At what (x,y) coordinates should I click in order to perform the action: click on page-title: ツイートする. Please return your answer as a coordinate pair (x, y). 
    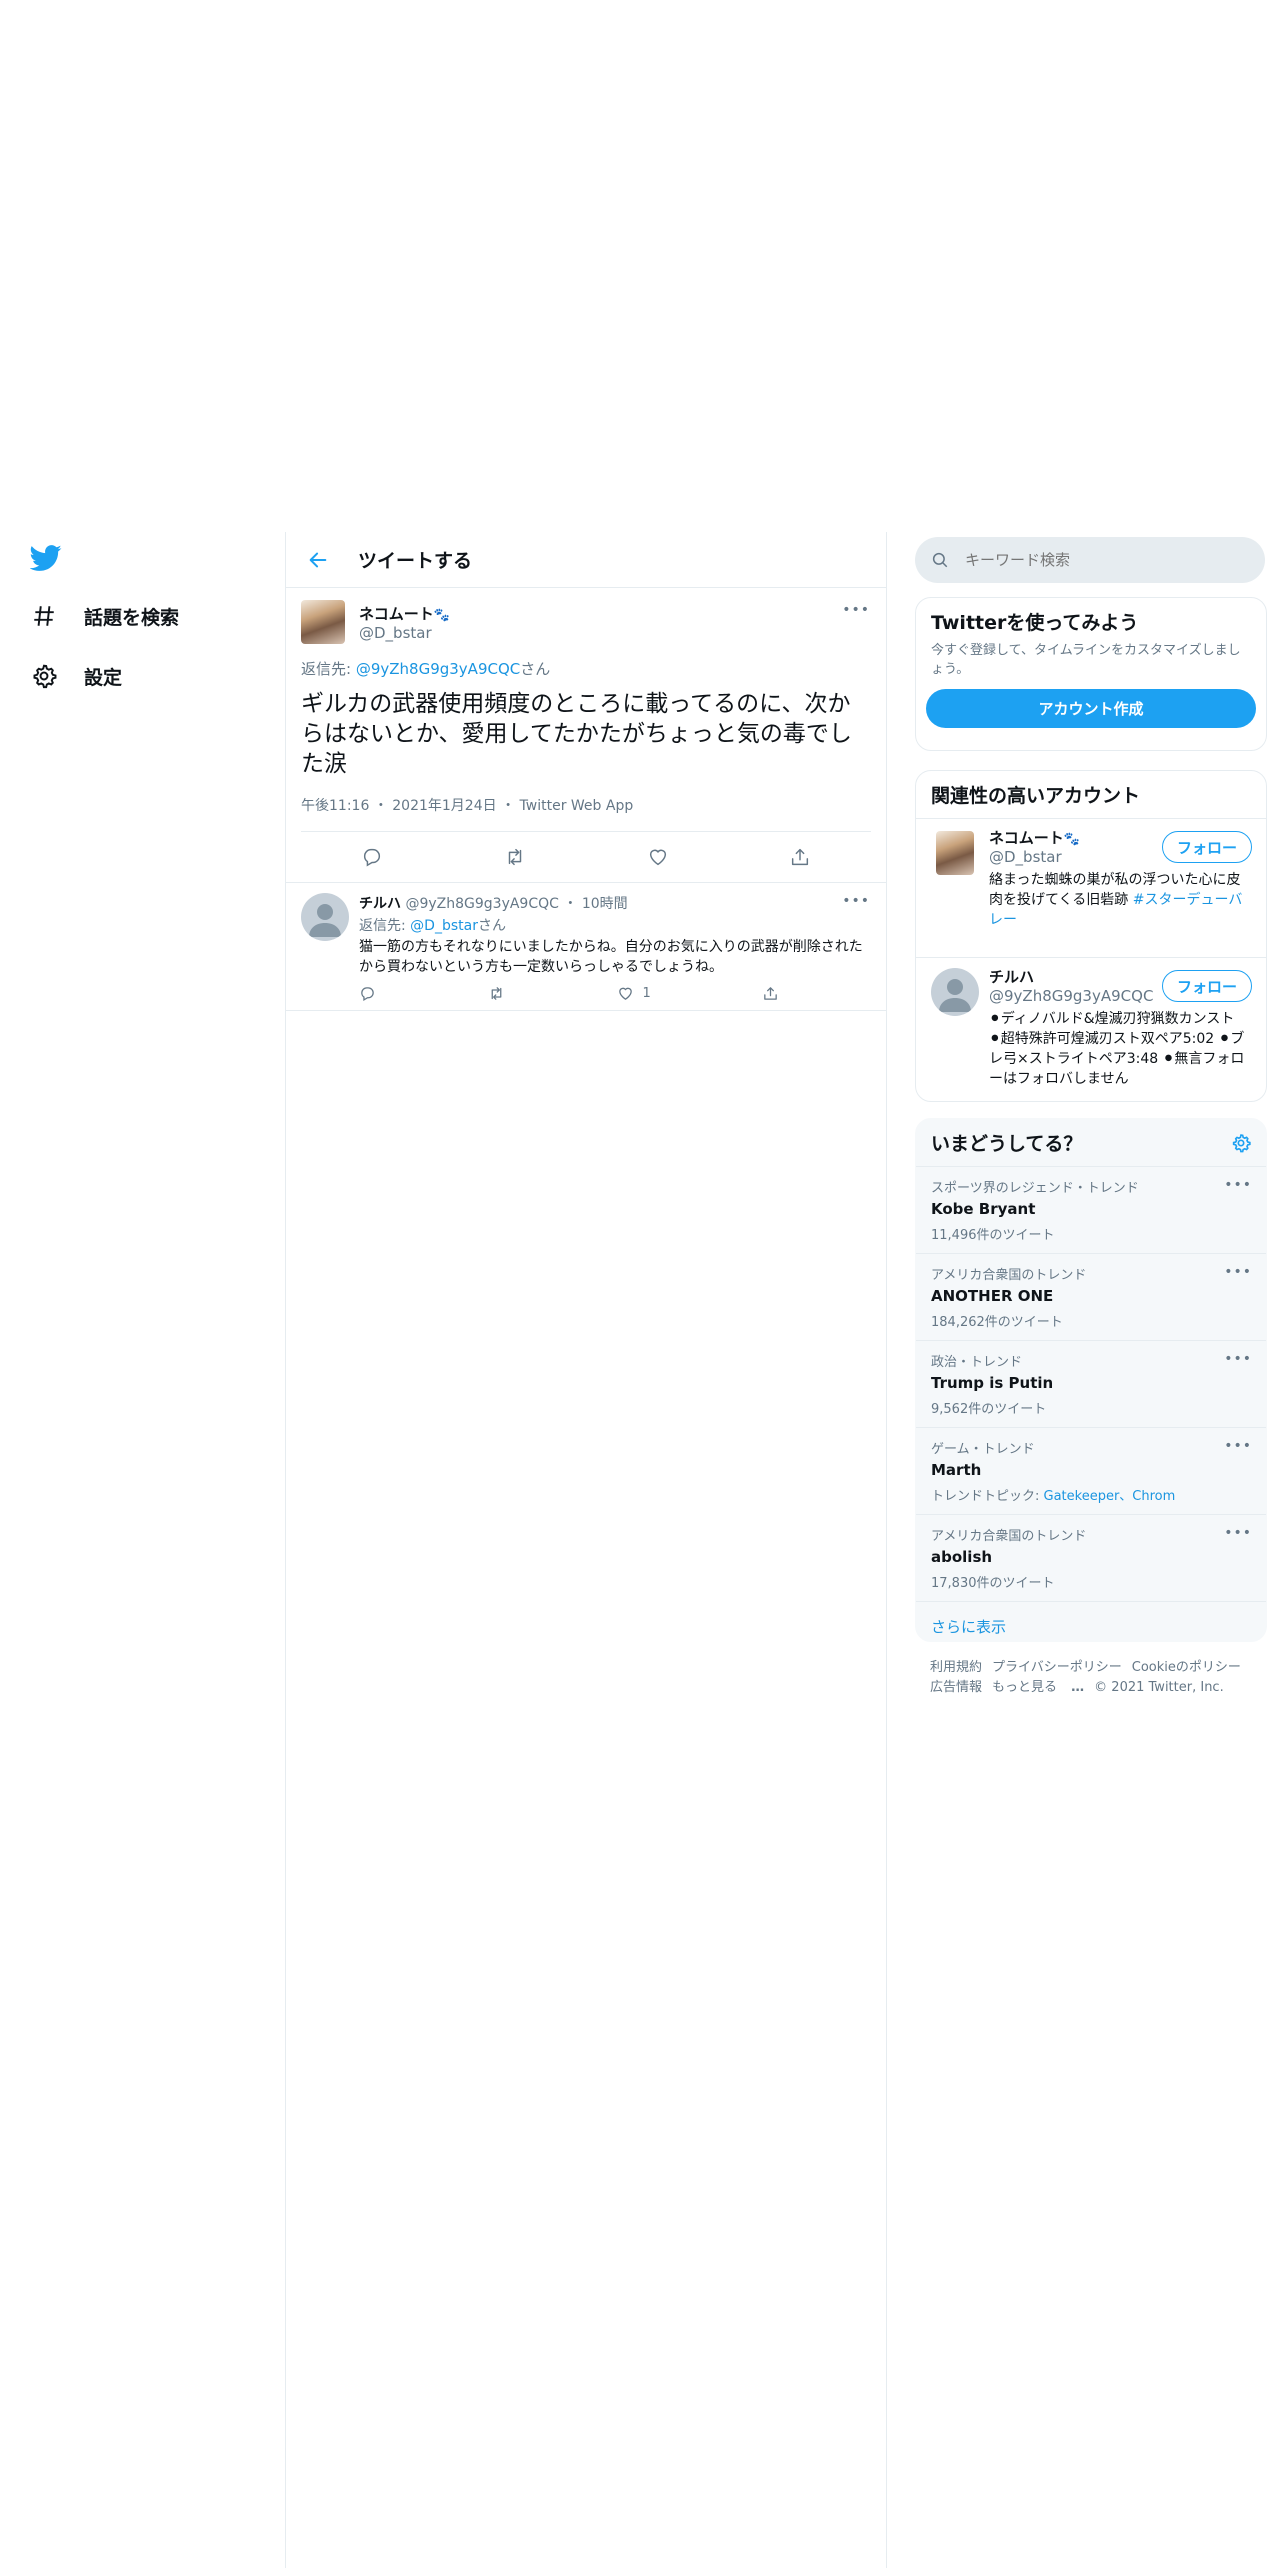
    Looking at the image, I should click on (415, 561).